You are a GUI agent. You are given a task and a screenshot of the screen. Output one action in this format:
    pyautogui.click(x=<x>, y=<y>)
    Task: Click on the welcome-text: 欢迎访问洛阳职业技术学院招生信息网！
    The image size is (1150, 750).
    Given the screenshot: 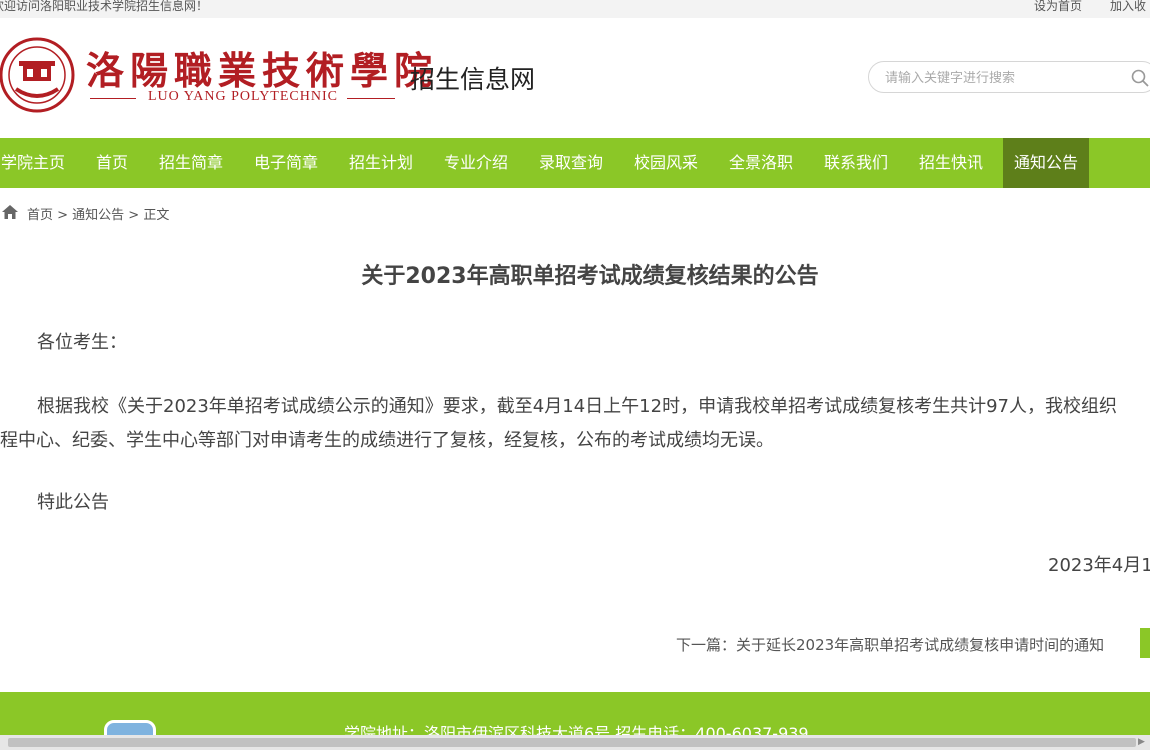 What is the action you would take?
    pyautogui.click(x=104, y=6)
    